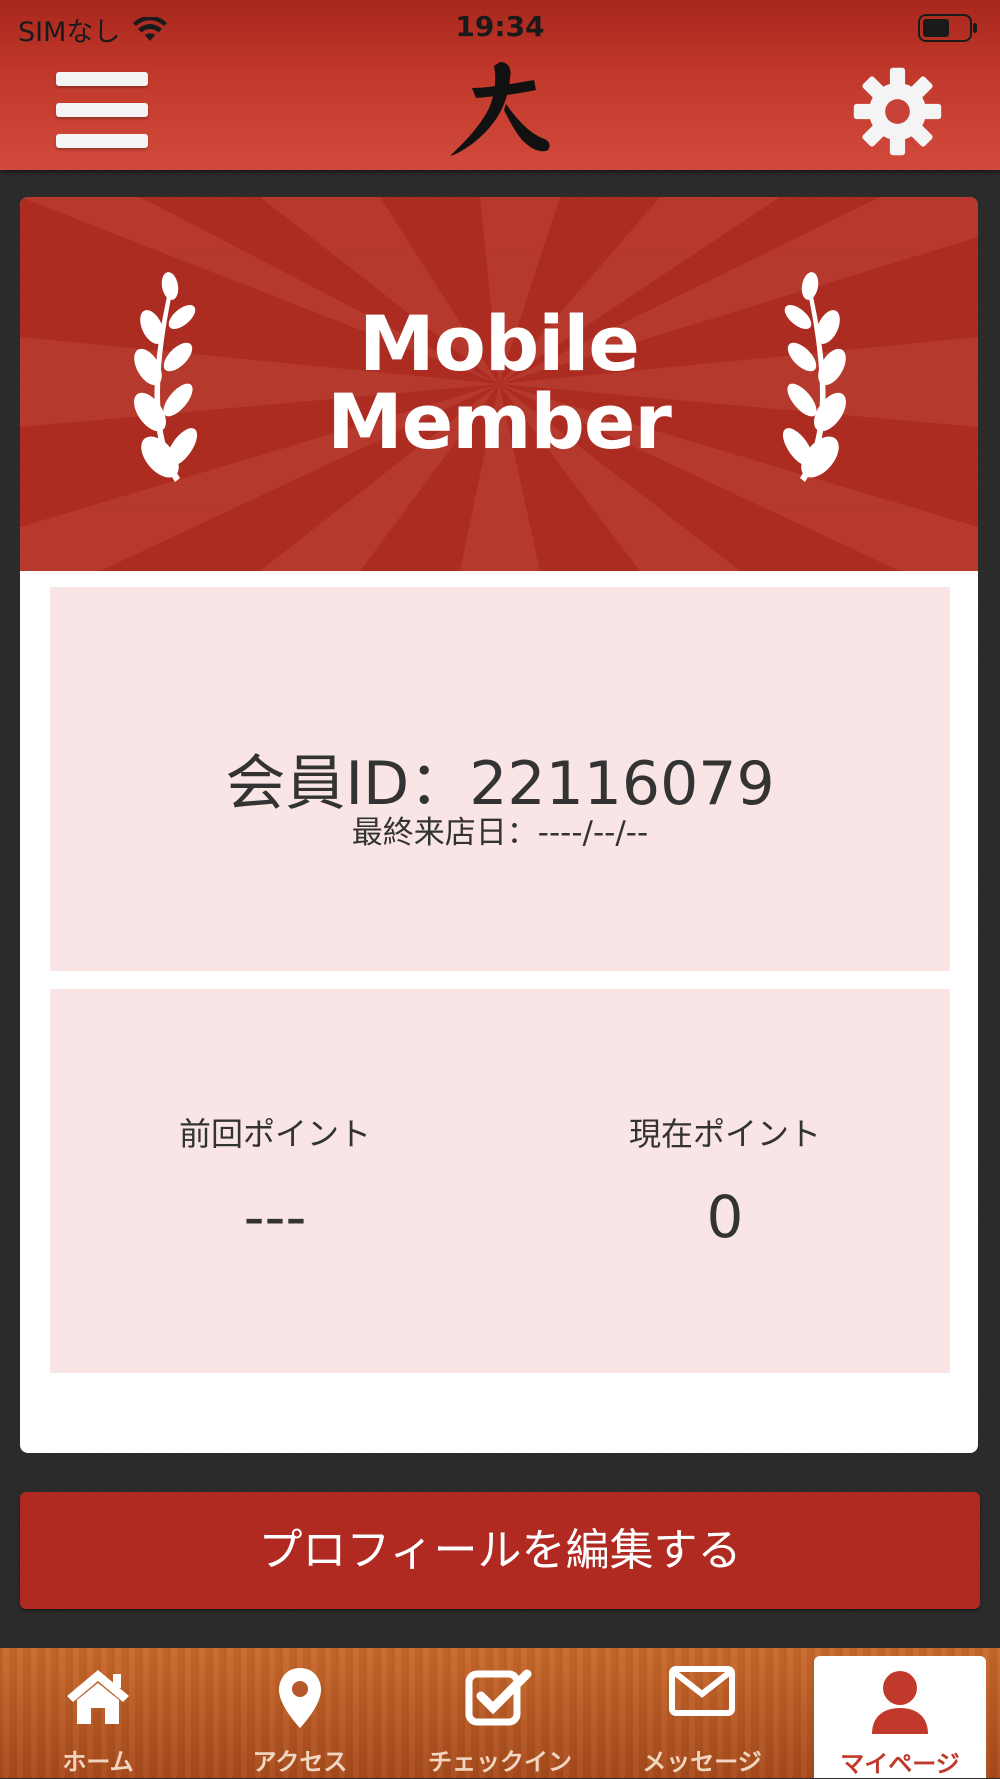  I want to click on bottom-tab-bar: ホーム アクセス チェックイン メッセージ マイページ, so click(500, 1713).